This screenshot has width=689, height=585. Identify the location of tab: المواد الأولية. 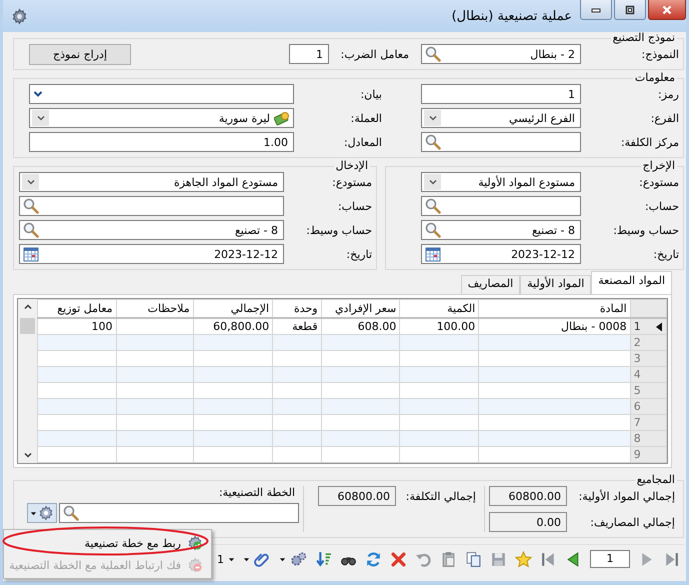
(556, 284).